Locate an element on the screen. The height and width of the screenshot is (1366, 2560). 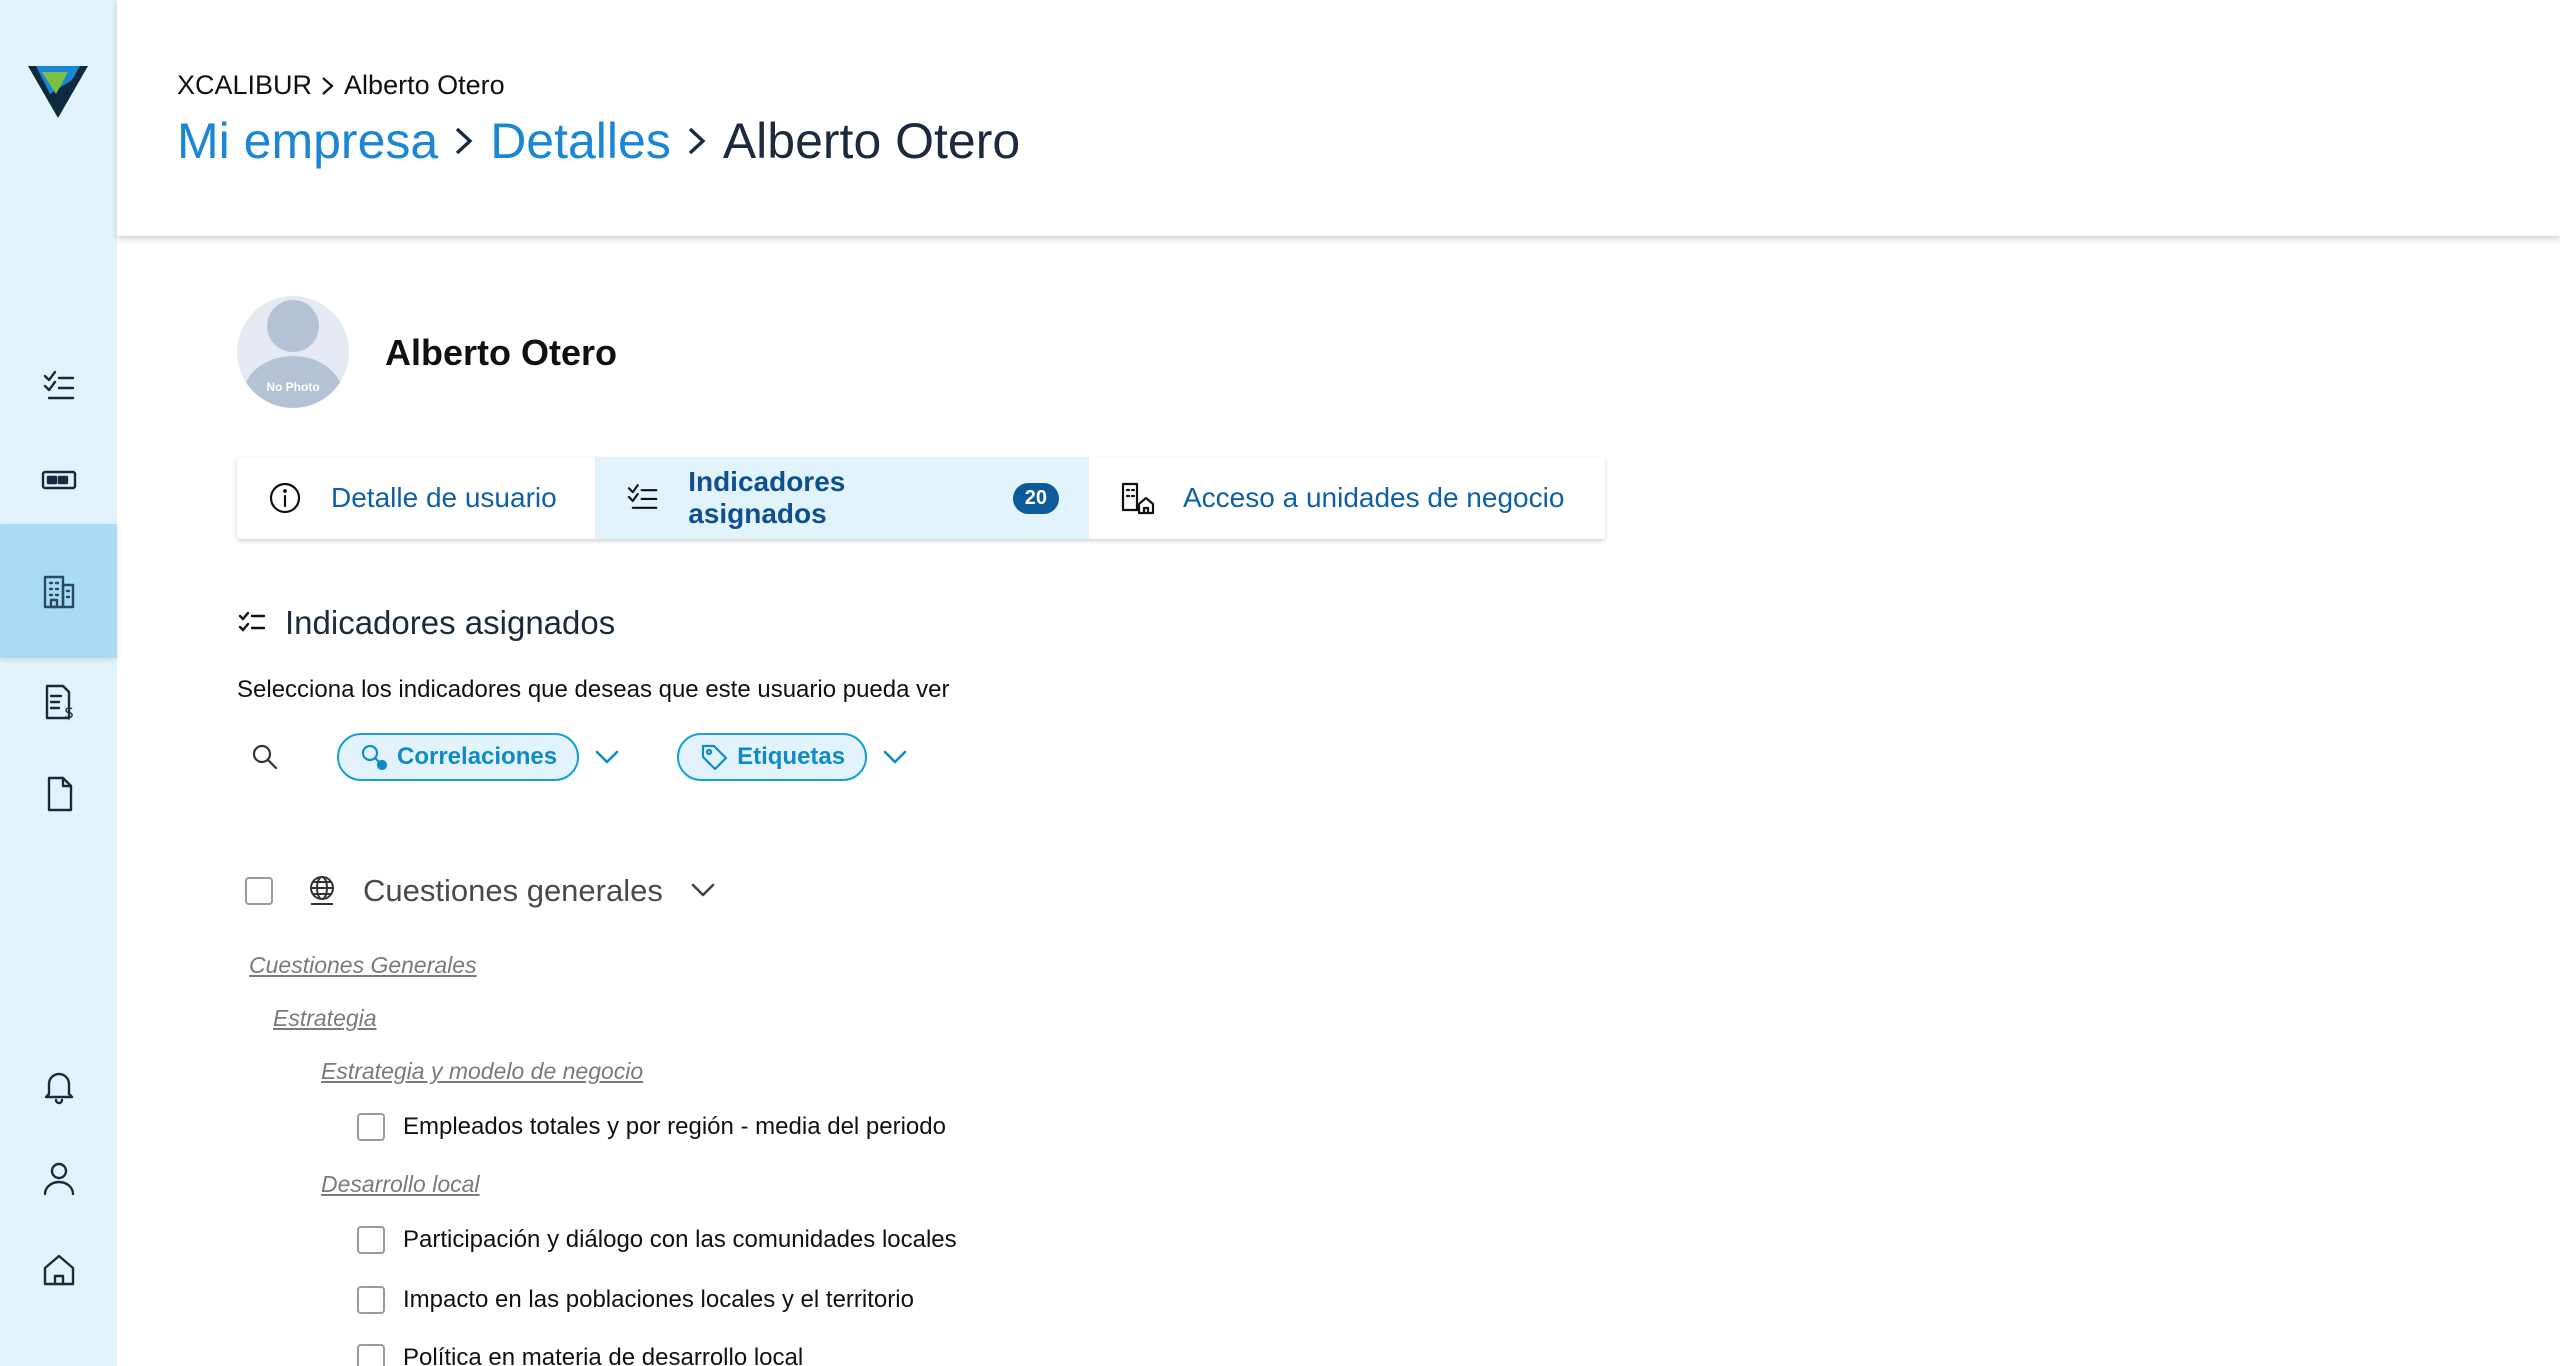
user-icon is located at coordinates (58, 1178).